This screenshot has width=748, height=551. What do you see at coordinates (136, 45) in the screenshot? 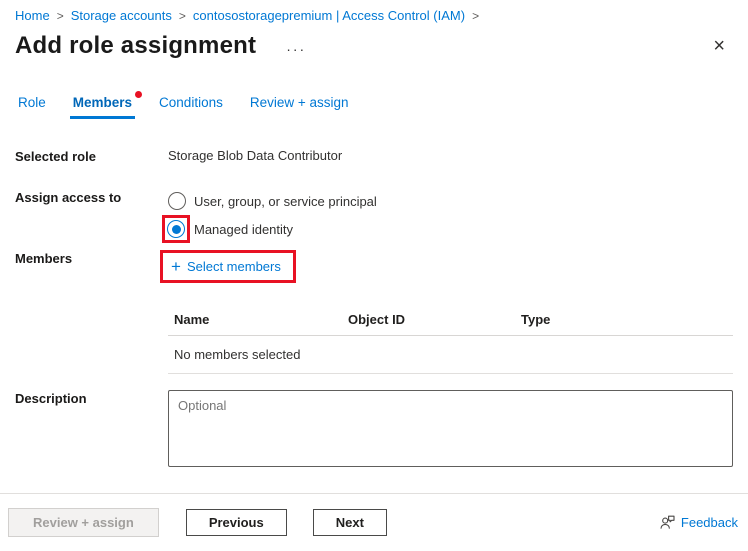
I see `page-title: Add role assignment` at bounding box center [136, 45].